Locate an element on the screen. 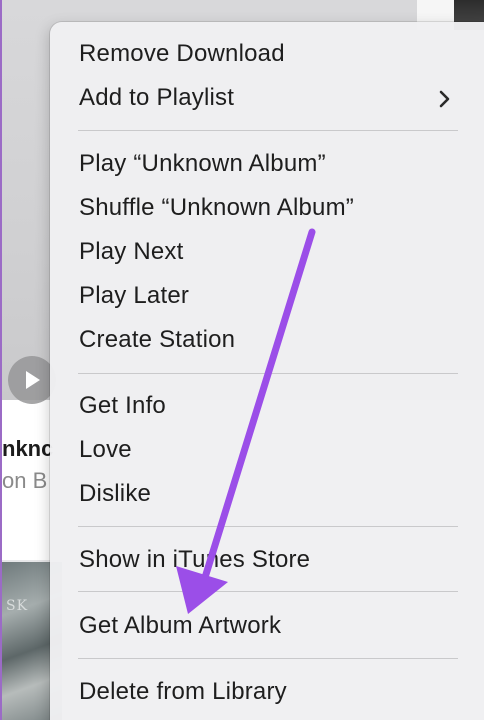  menu-item-play-later: Play Later is located at coordinates (134, 296).